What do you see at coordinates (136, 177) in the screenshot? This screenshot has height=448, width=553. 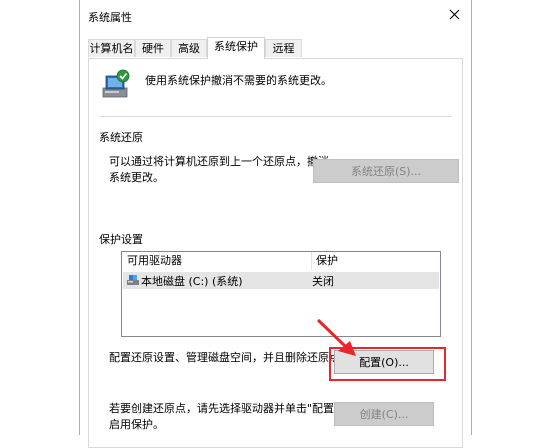 I see `system-restore-description-line2: 系统更改。` at bounding box center [136, 177].